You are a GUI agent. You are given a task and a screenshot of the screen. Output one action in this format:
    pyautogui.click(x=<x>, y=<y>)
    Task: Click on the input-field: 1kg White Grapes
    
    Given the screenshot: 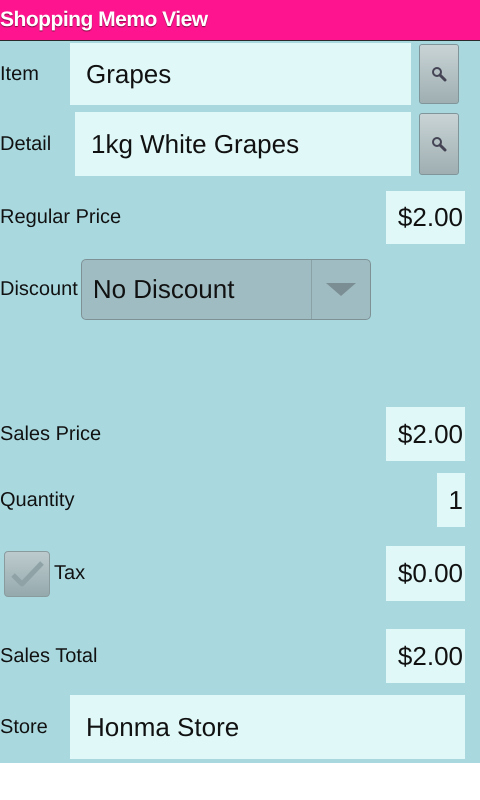 What is the action you would take?
    pyautogui.click(x=243, y=144)
    